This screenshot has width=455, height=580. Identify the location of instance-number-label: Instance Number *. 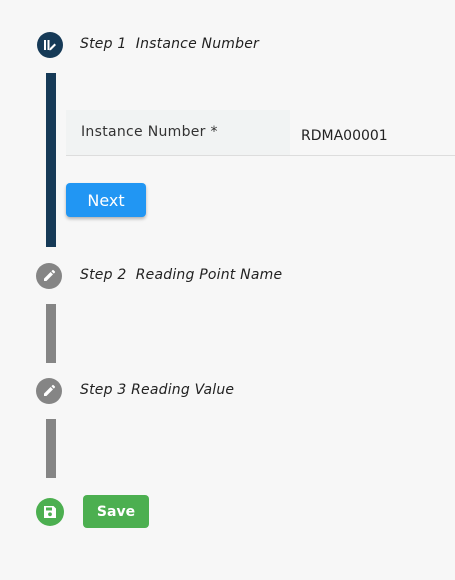
(178, 132).